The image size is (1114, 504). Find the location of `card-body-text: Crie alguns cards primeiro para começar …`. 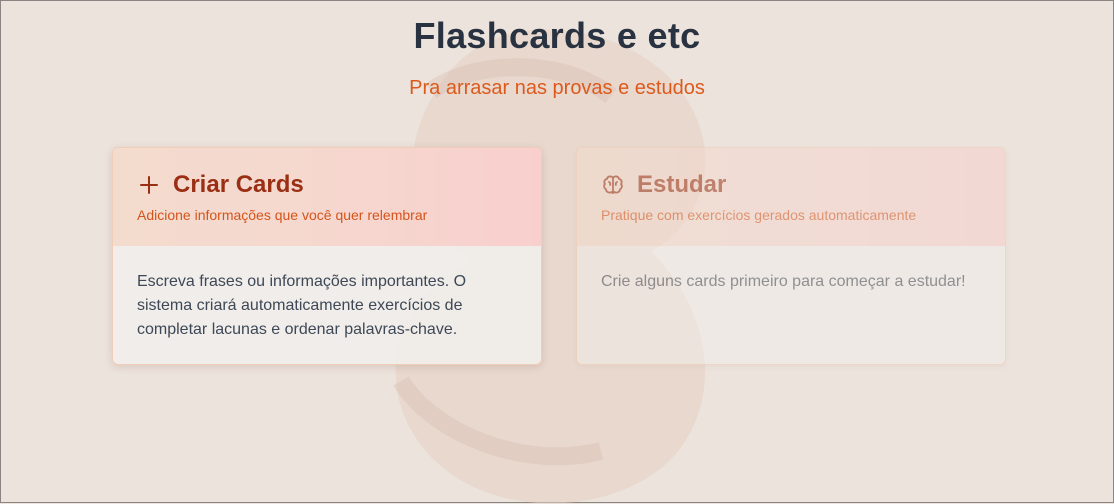

card-body-text: Crie alguns cards primeiro para começar … is located at coordinates (783, 281).